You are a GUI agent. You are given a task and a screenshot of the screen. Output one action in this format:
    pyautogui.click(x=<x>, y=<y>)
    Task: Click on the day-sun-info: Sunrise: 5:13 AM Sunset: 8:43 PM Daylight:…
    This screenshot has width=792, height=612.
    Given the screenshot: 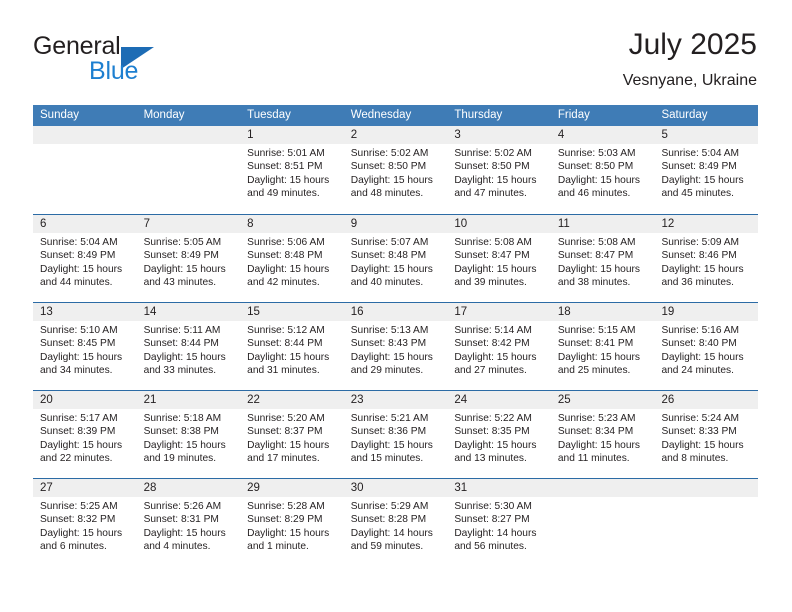 What is the action you would take?
    pyautogui.click(x=396, y=351)
    